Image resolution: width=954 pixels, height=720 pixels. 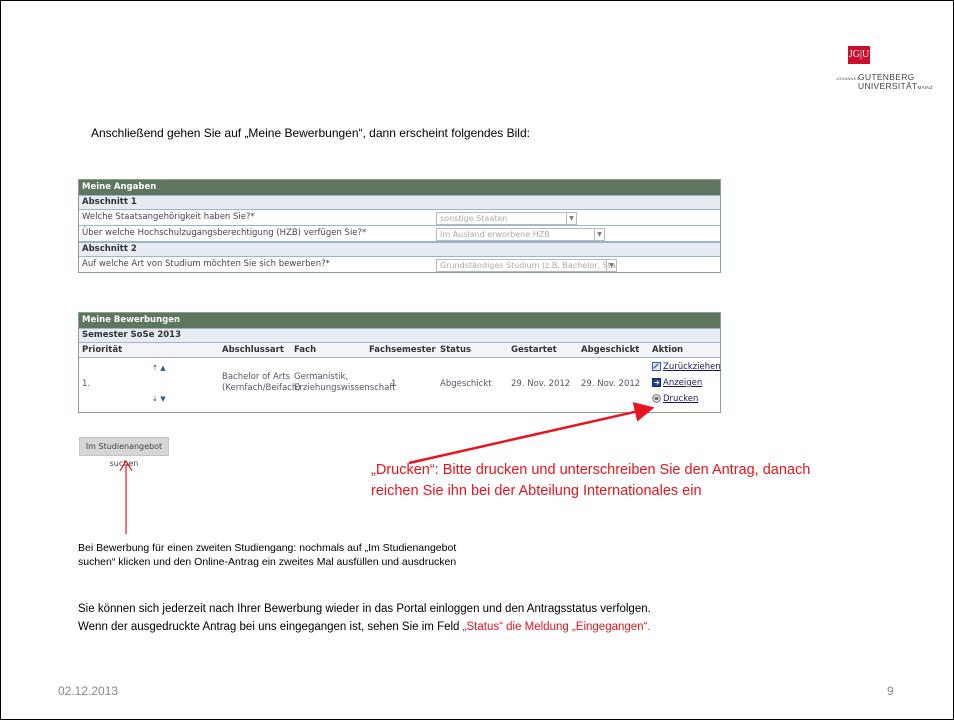 What do you see at coordinates (890, 691) in the screenshot?
I see `page-number: 9` at bounding box center [890, 691].